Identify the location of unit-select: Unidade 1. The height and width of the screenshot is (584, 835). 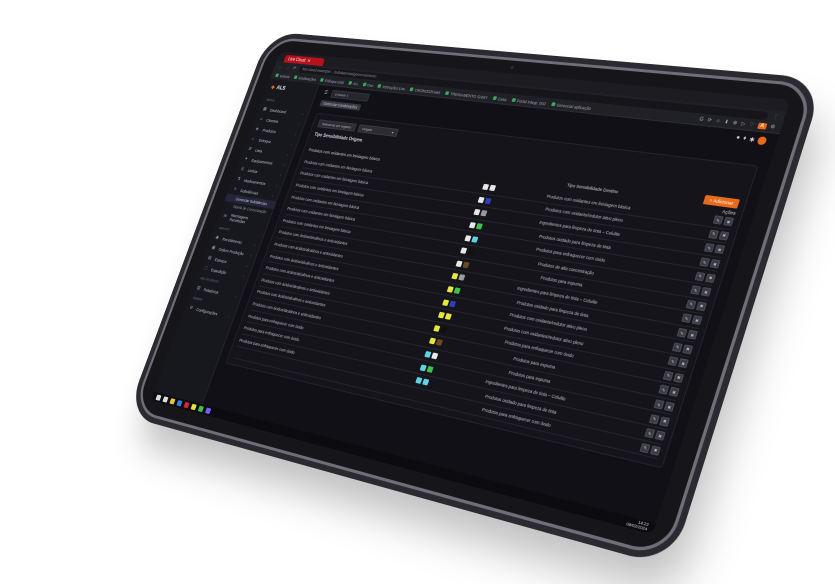
(350, 95).